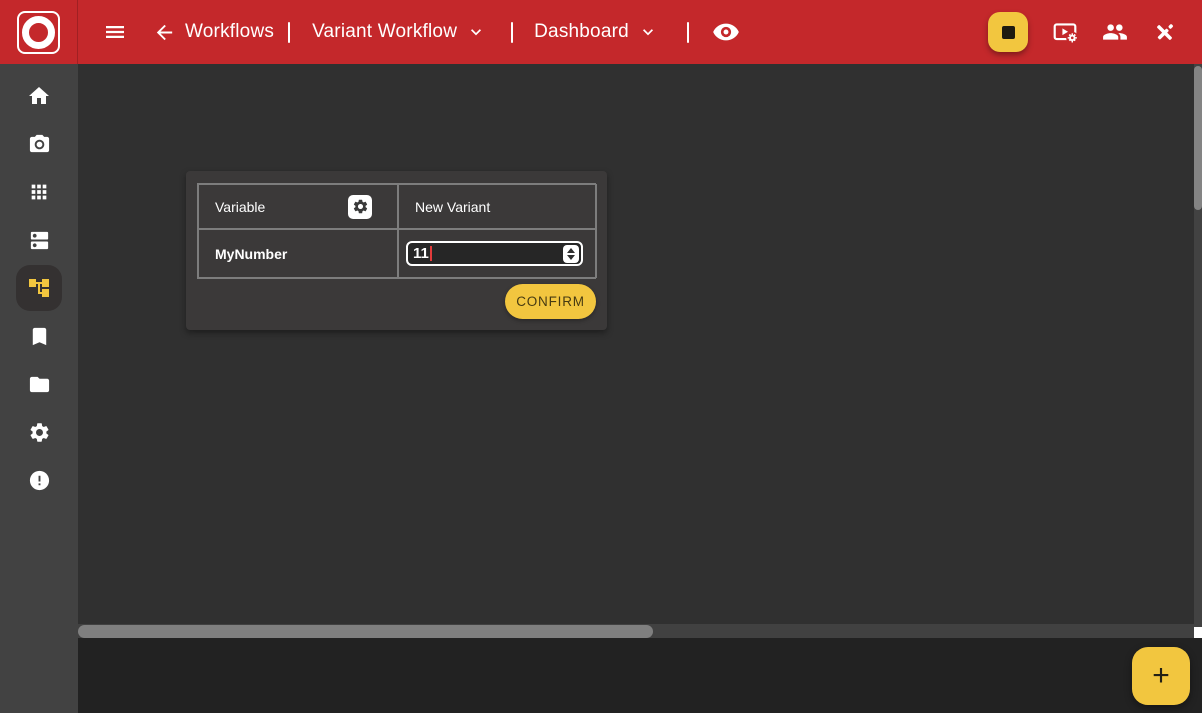  What do you see at coordinates (251, 253) in the screenshot?
I see `variable-name-label: MyNumber` at bounding box center [251, 253].